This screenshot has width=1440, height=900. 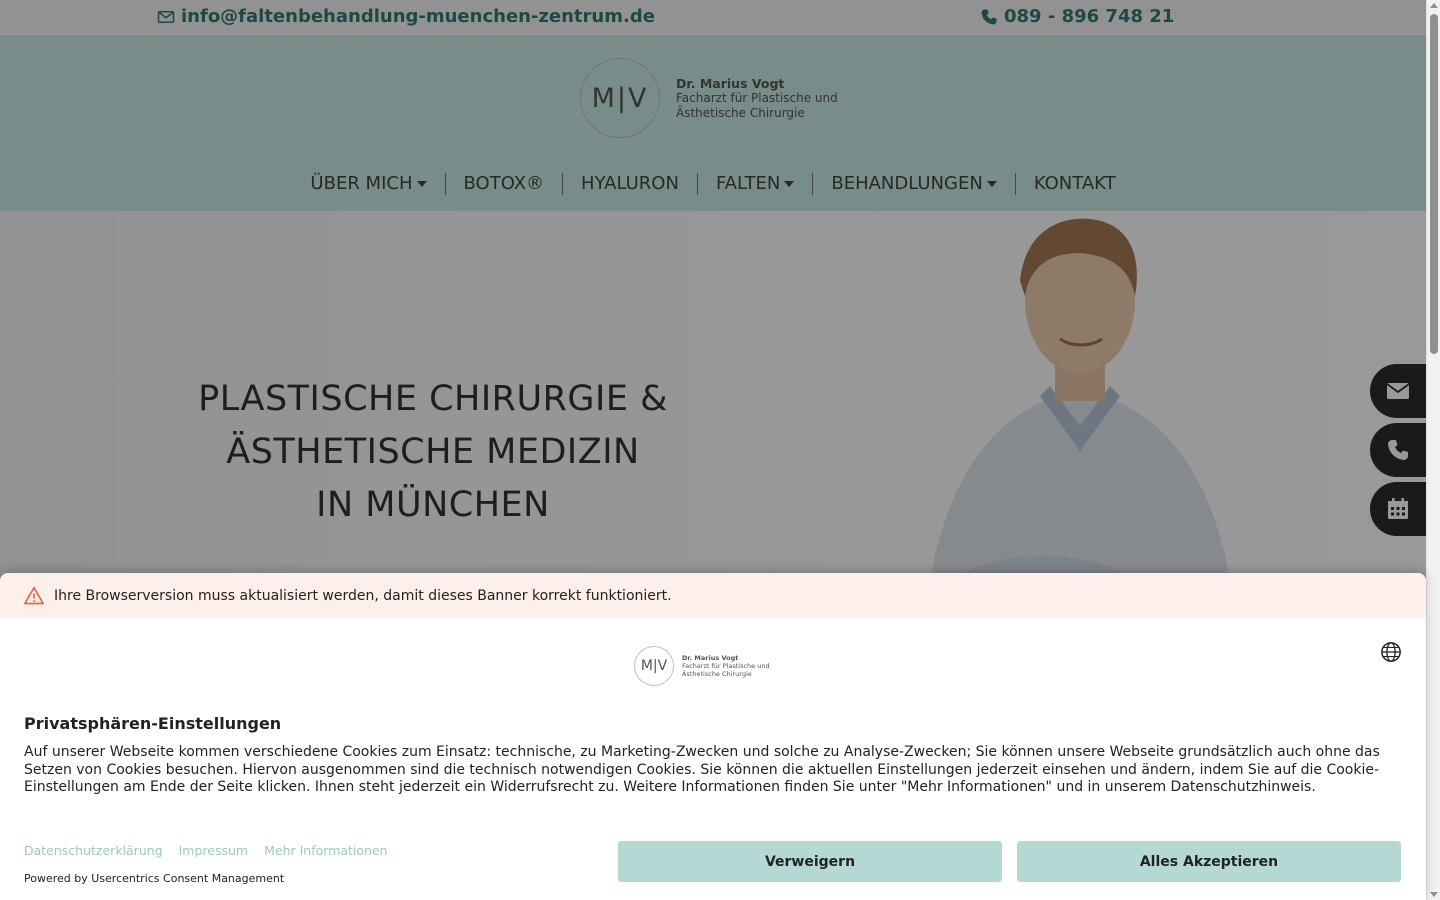 I want to click on banner-logo-name: Dr. Marius Vogt, so click(x=710, y=658).